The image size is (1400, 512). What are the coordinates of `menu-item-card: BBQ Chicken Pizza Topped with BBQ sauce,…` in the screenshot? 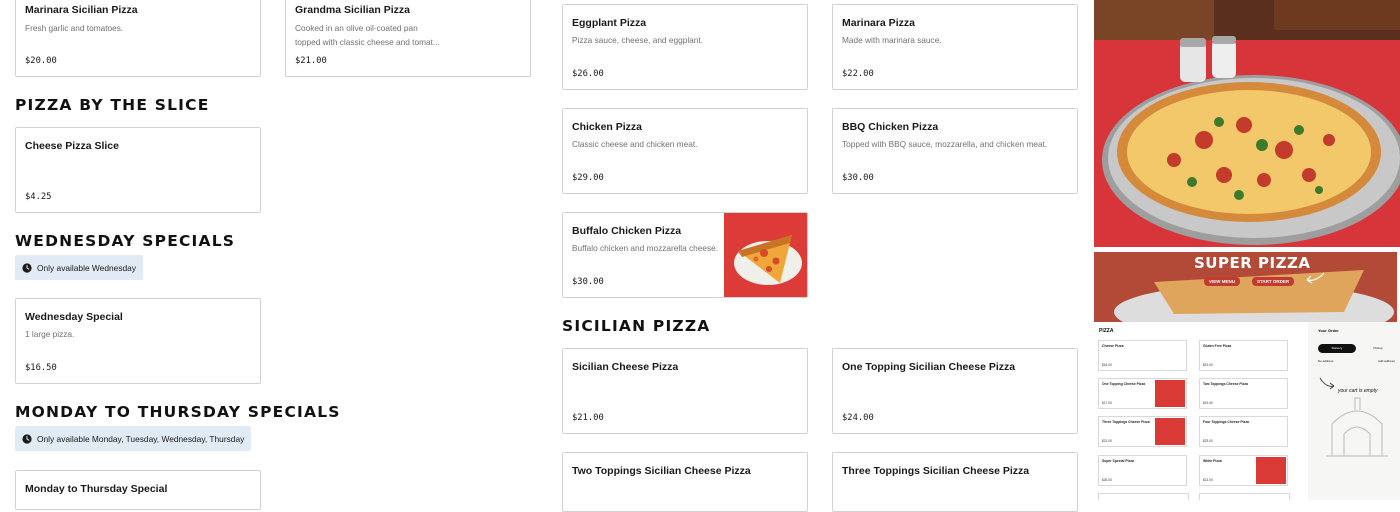 It's located at (955, 151).